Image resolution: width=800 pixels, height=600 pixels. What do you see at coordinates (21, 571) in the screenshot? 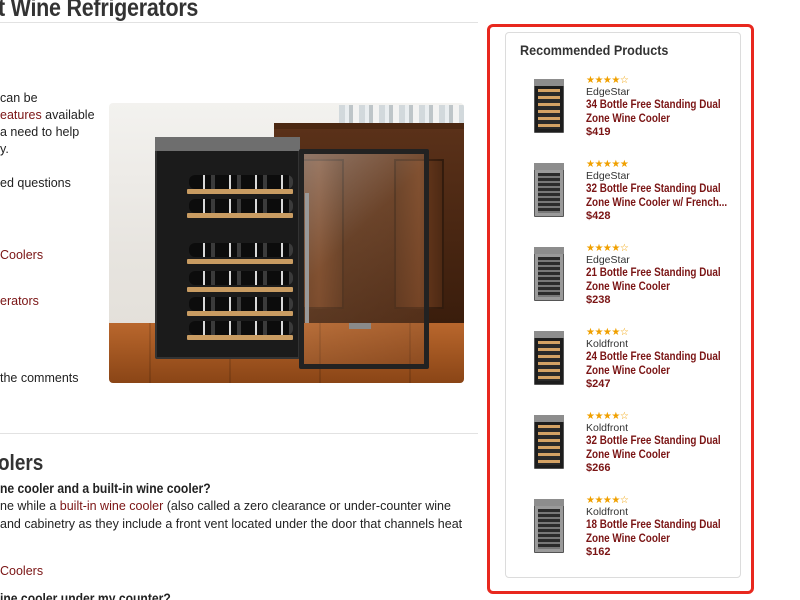
I see `link-coolers: Coolers` at bounding box center [21, 571].